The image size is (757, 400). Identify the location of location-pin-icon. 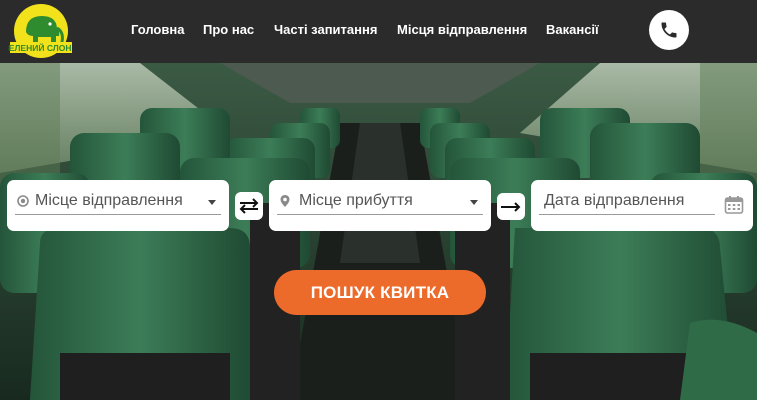
(285, 201).